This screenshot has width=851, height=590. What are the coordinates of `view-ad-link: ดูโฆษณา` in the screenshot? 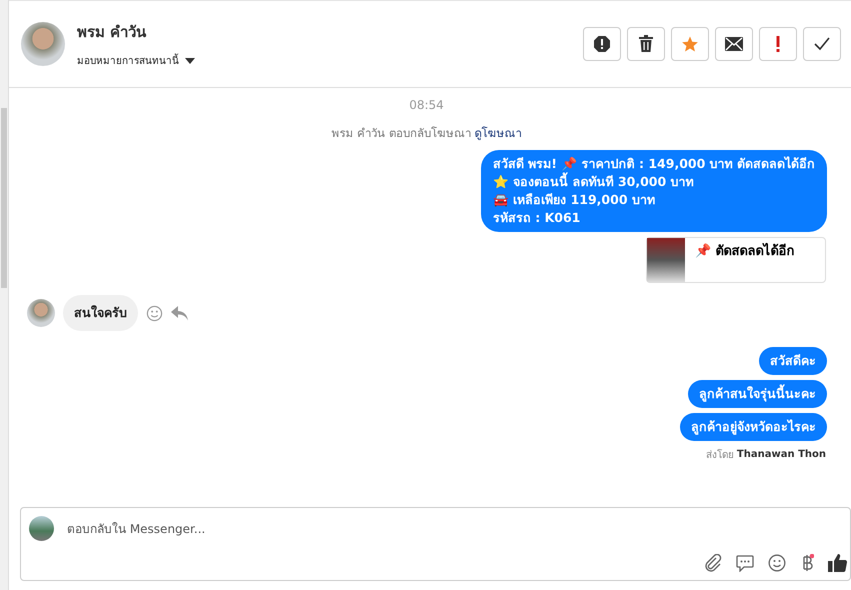 It's located at (498, 133).